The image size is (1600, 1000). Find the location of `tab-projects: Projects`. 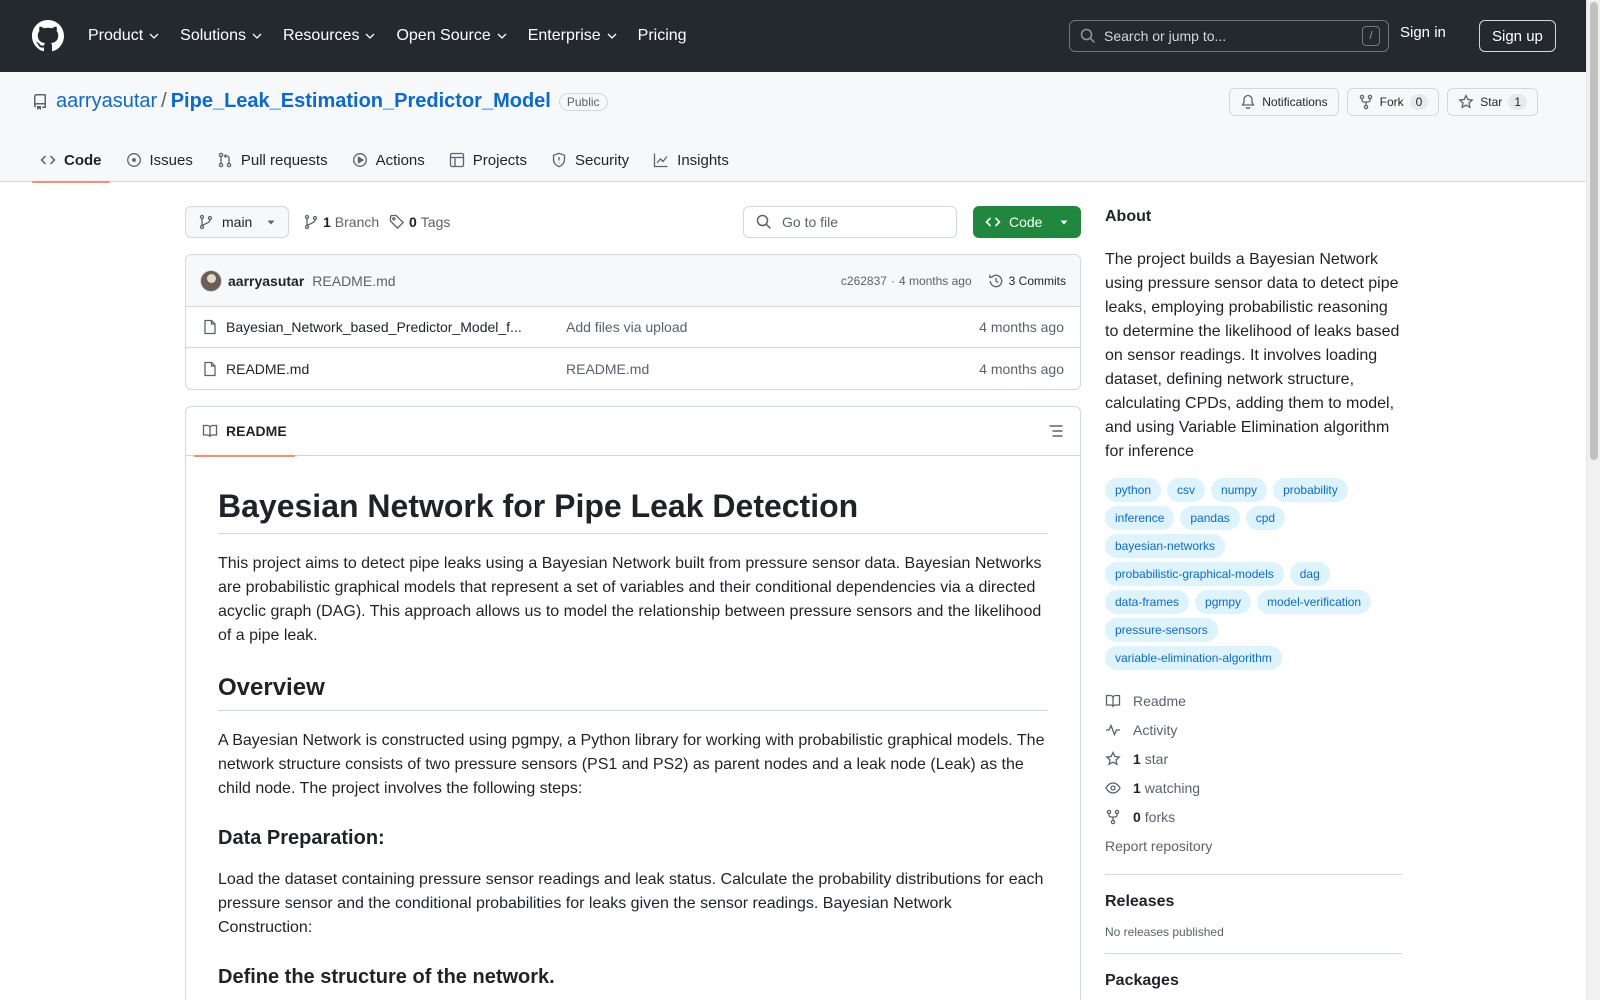

tab-projects: Projects is located at coordinates (488, 160).